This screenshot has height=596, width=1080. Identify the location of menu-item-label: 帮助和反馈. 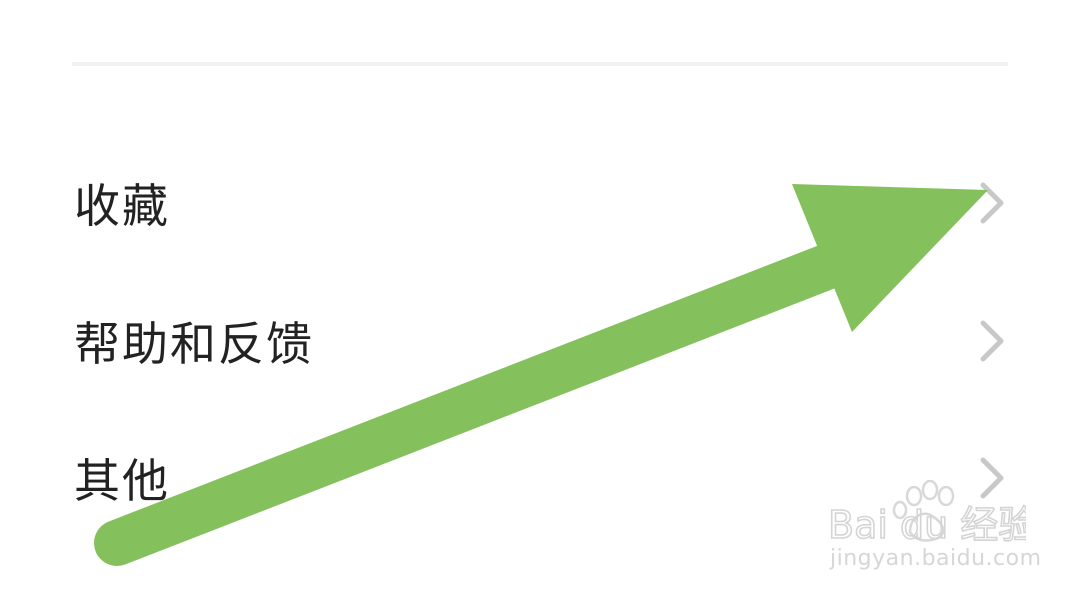
(194, 344).